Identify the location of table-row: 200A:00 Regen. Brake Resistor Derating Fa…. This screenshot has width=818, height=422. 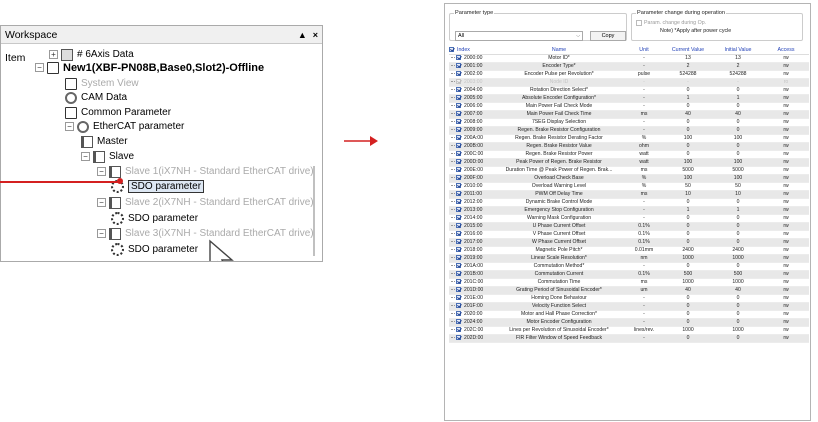
(629, 138).